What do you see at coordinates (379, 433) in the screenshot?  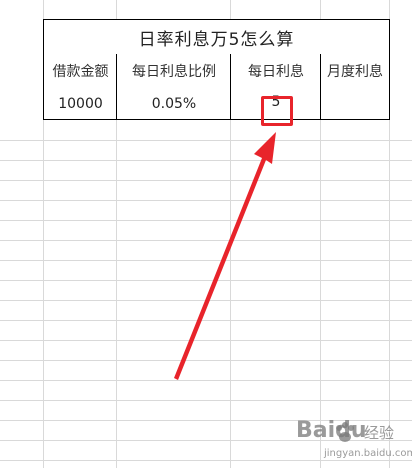 I see `watermark-product: 经验` at bounding box center [379, 433].